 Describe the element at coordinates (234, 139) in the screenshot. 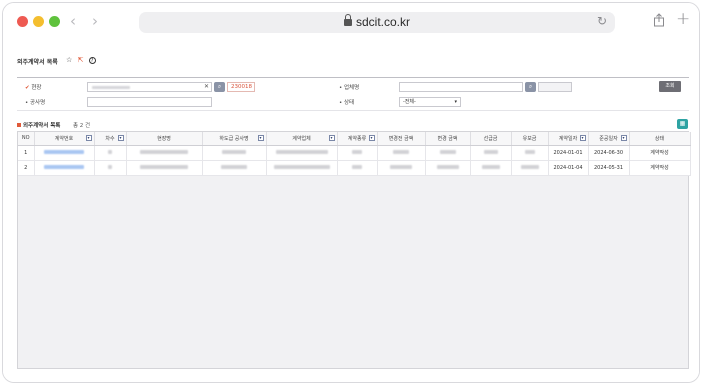

I see `col-header-subcontract-name: 하도급 공사명 ▾` at that location.